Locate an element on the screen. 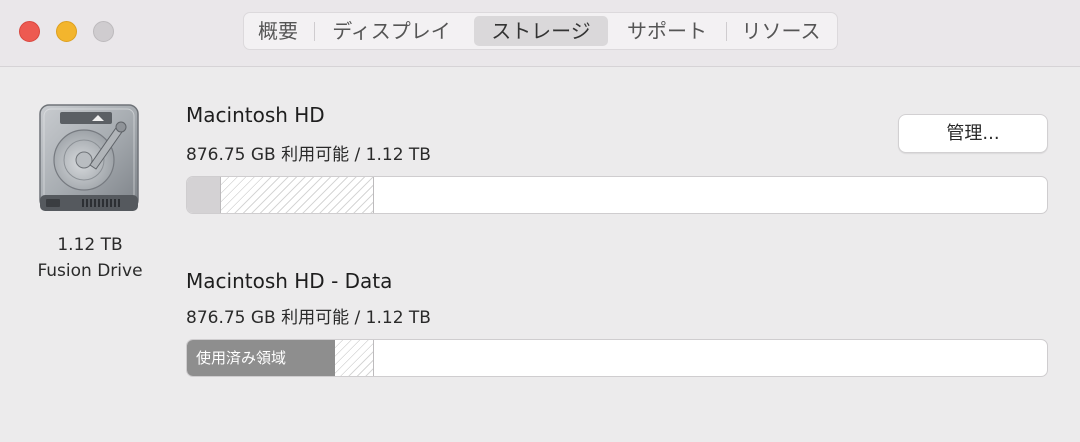  volume-name: Macintosh HD - Data is located at coordinates (289, 281).